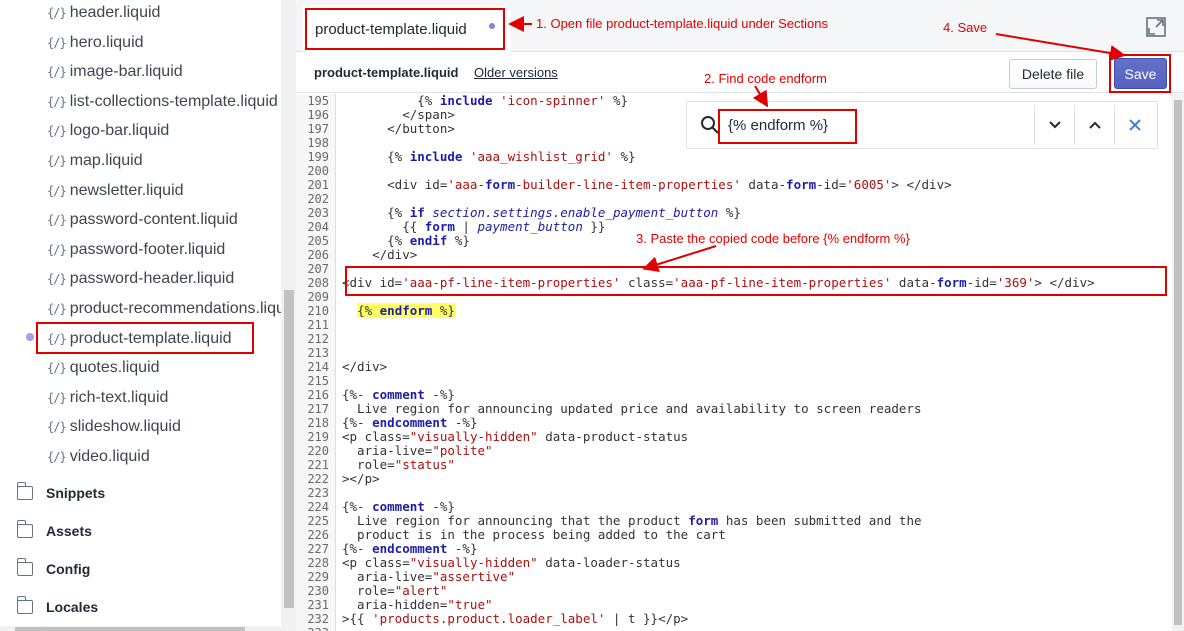 This screenshot has width=1184, height=631. I want to click on previous-match-button, so click(1094, 125).